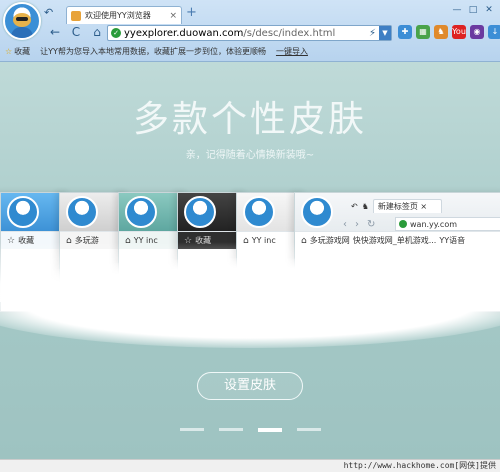 The height and width of the screenshot is (472, 500). I want to click on maximize-button: □, so click(473, 10).